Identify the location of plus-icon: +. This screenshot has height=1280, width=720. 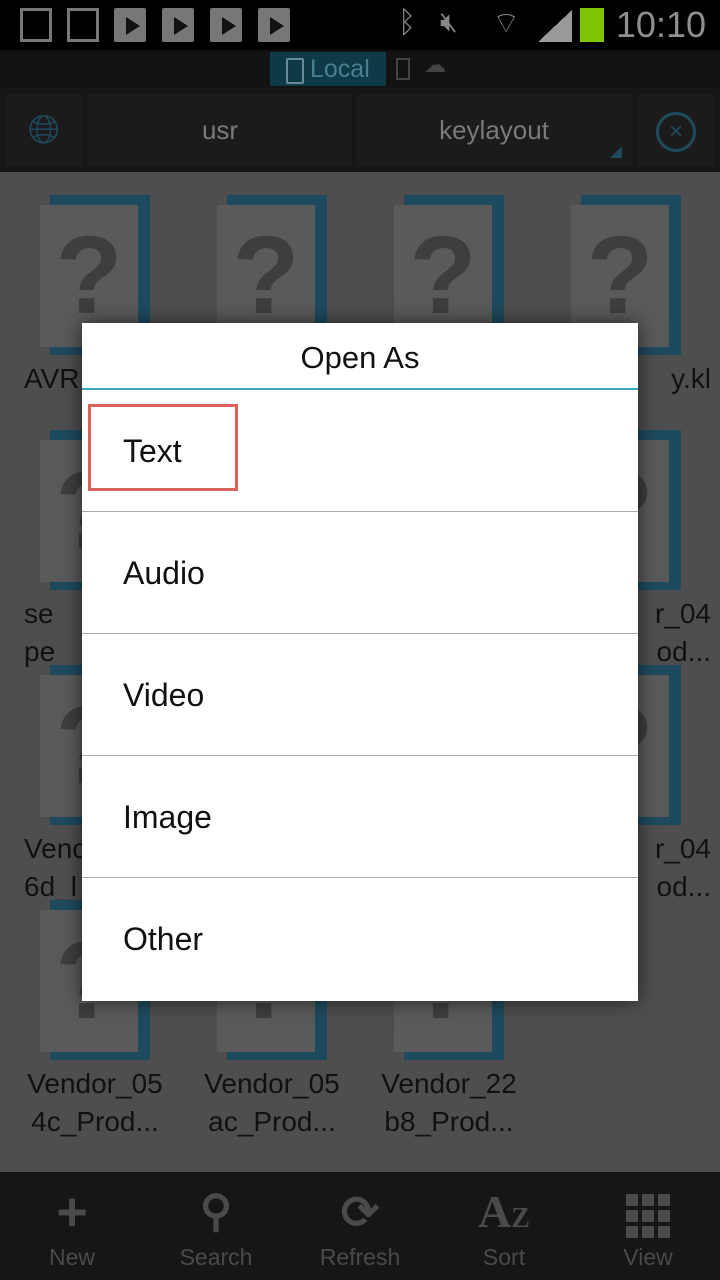
(72, 1212).